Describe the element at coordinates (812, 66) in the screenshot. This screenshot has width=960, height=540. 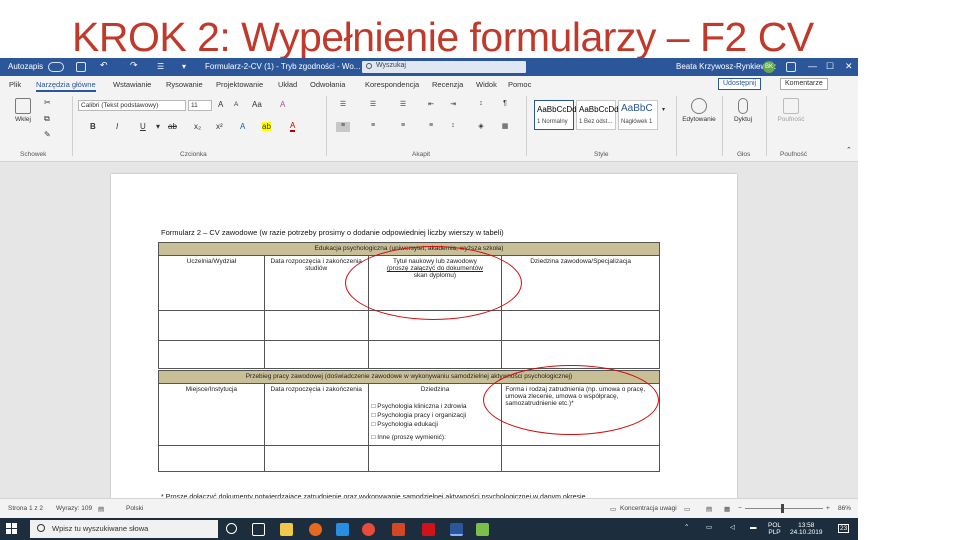
I see `minimize-icon: —` at that location.